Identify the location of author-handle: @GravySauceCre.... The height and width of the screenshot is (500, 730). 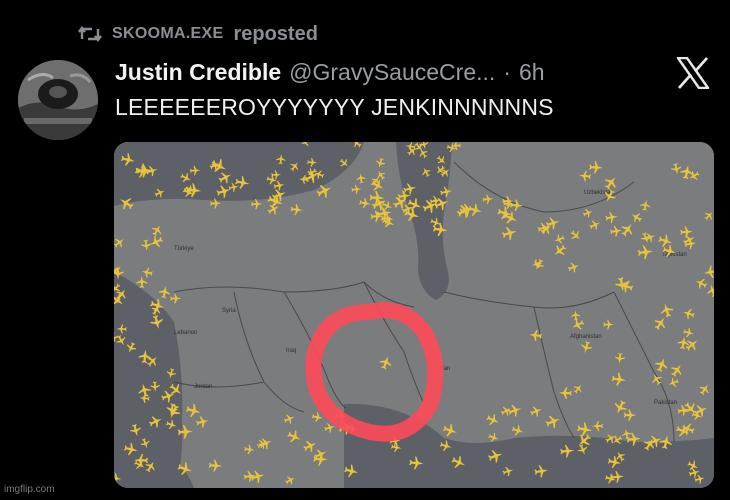
(392, 72).